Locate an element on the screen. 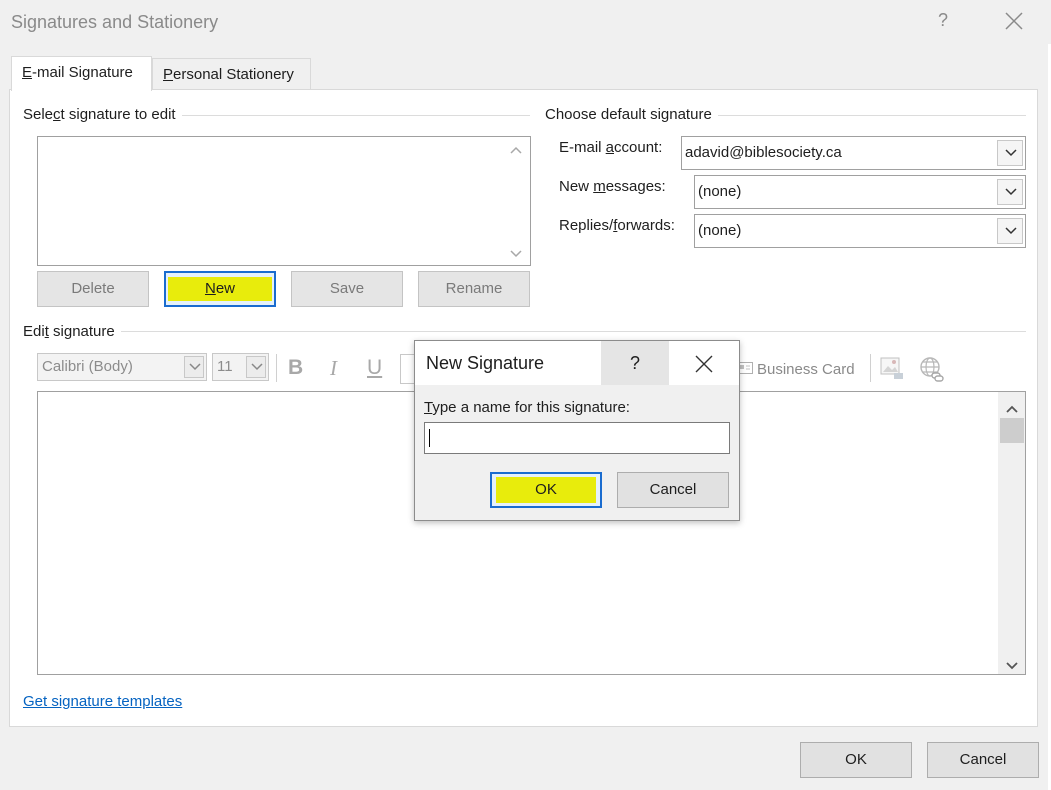 This screenshot has width=1051, height=790. label-text: Replies/ is located at coordinates (586, 225).